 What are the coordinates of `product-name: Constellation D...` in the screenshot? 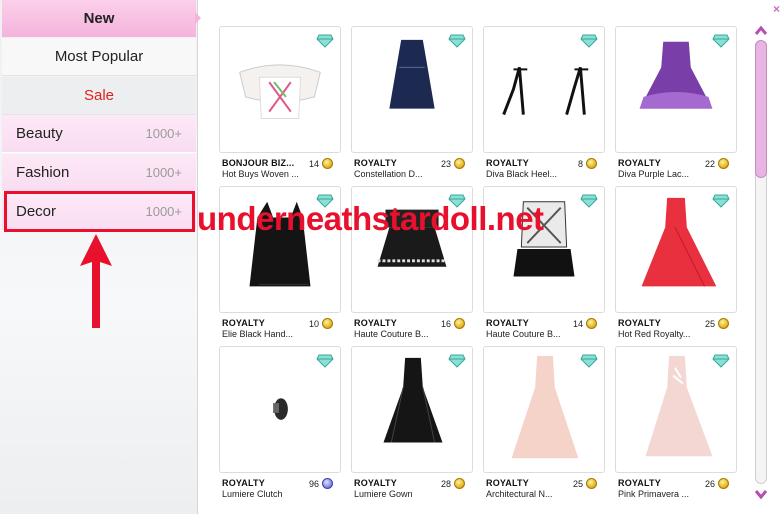 It's located at (388, 174).